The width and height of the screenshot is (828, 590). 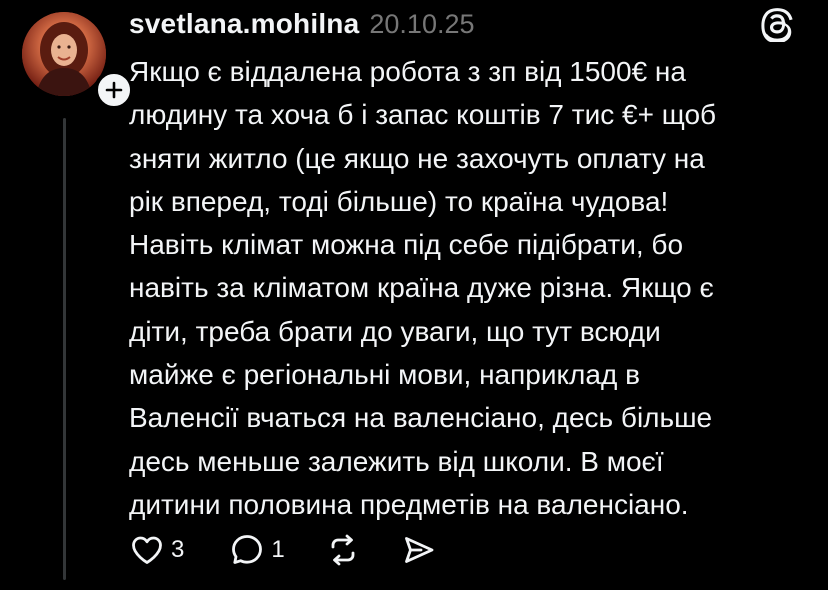 I want to click on plus-icon, so click(x=114, y=90).